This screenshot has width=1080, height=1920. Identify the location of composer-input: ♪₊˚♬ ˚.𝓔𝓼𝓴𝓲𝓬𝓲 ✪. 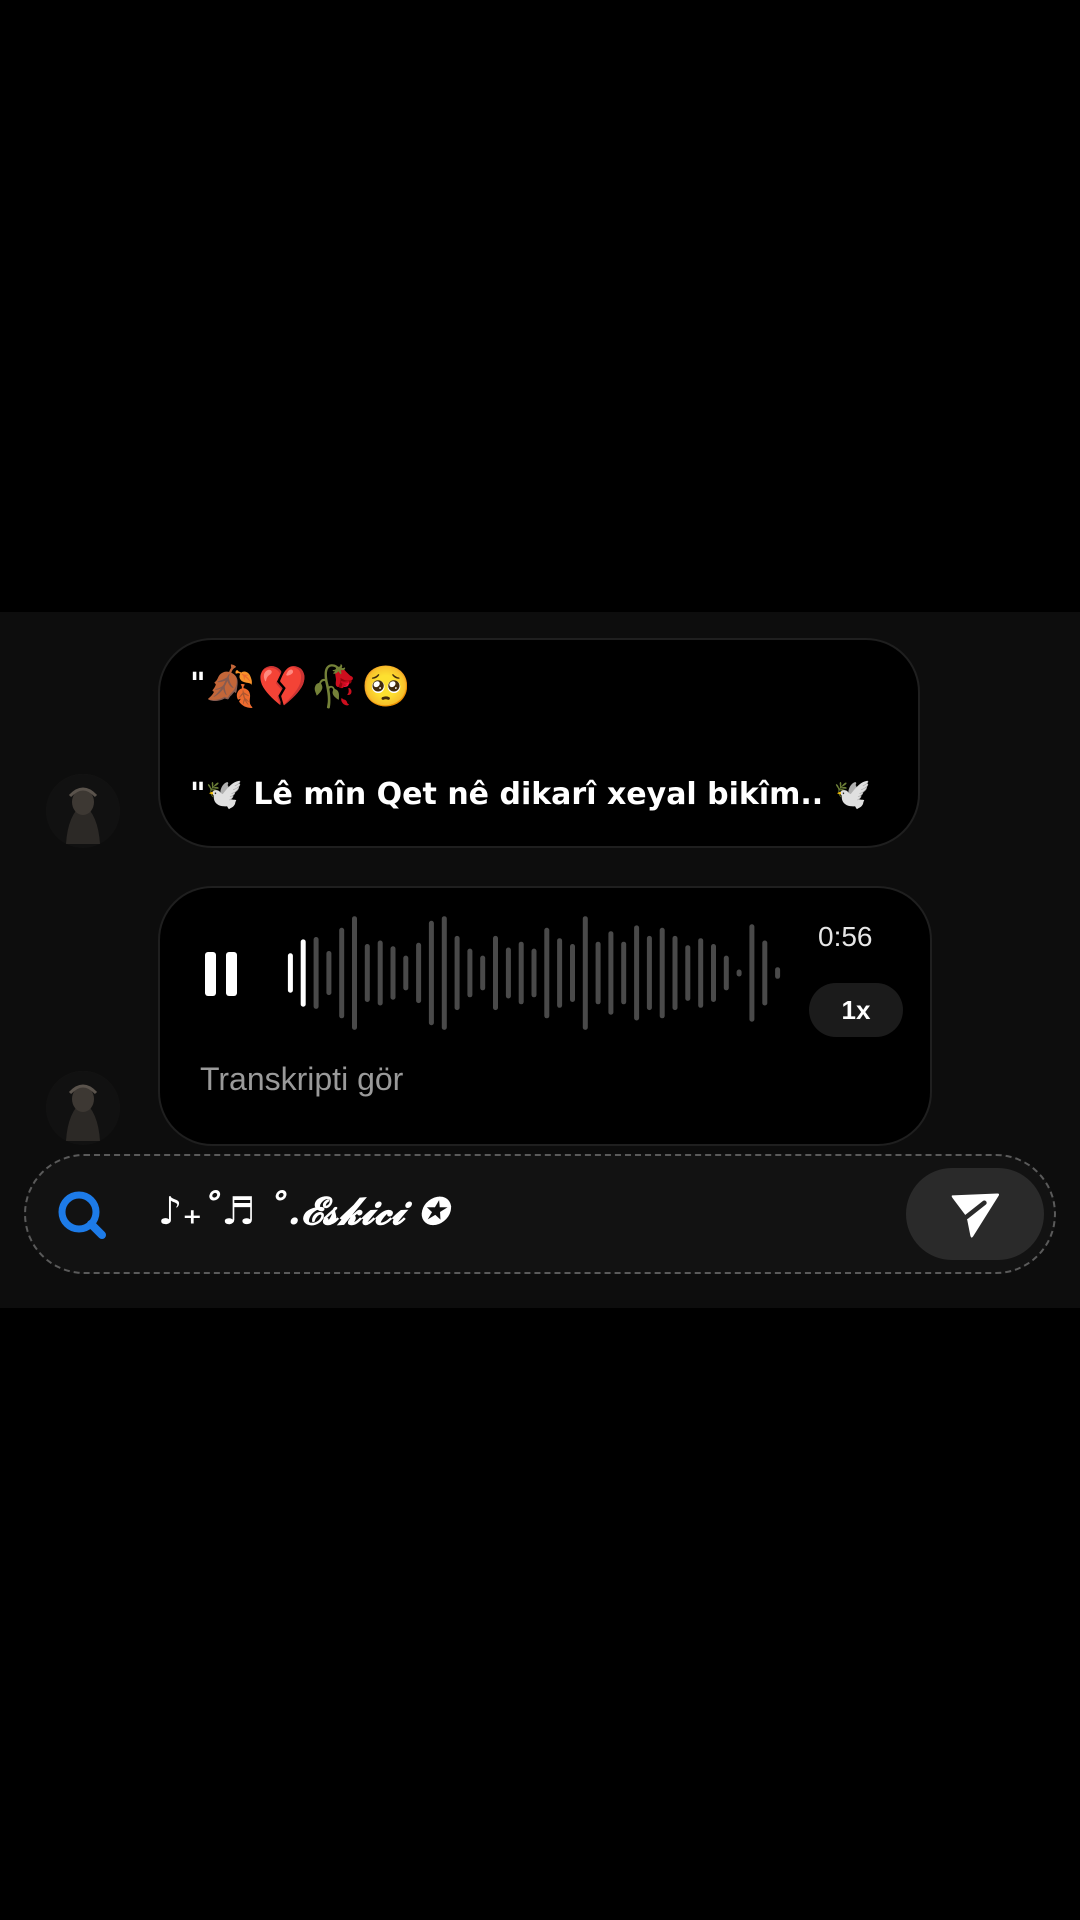
(303, 1211).